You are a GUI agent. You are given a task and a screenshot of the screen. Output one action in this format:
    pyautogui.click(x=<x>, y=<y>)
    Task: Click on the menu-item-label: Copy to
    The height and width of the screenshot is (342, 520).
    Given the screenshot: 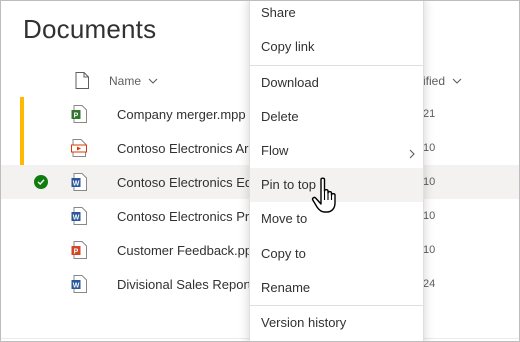 What is the action you would take?
    pyautogui.click(x=283, y=253)
    